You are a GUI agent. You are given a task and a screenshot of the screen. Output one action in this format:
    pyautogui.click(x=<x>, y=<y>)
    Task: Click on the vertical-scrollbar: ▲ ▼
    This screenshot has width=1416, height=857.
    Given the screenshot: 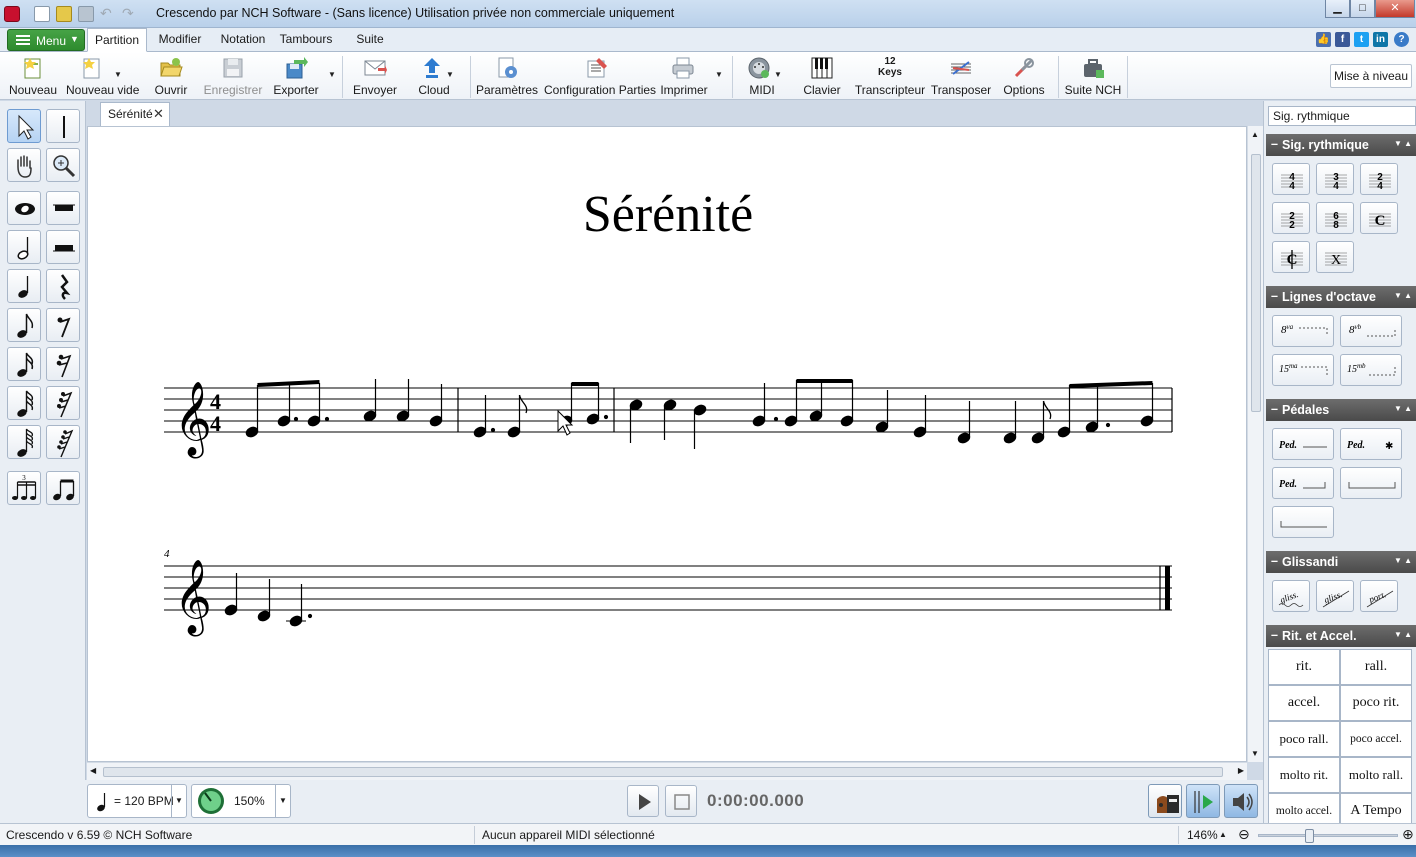 What is the action you would take?
    pyautogui.click(x=1255, y=444)
    